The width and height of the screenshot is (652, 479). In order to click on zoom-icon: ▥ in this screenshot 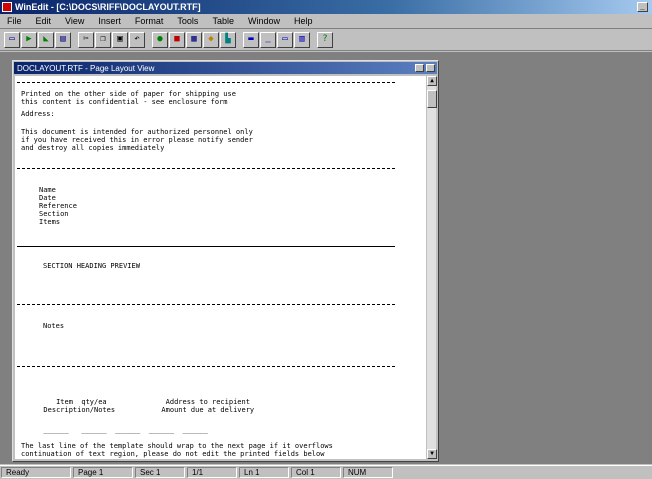, I will do `click(302, 39)`.